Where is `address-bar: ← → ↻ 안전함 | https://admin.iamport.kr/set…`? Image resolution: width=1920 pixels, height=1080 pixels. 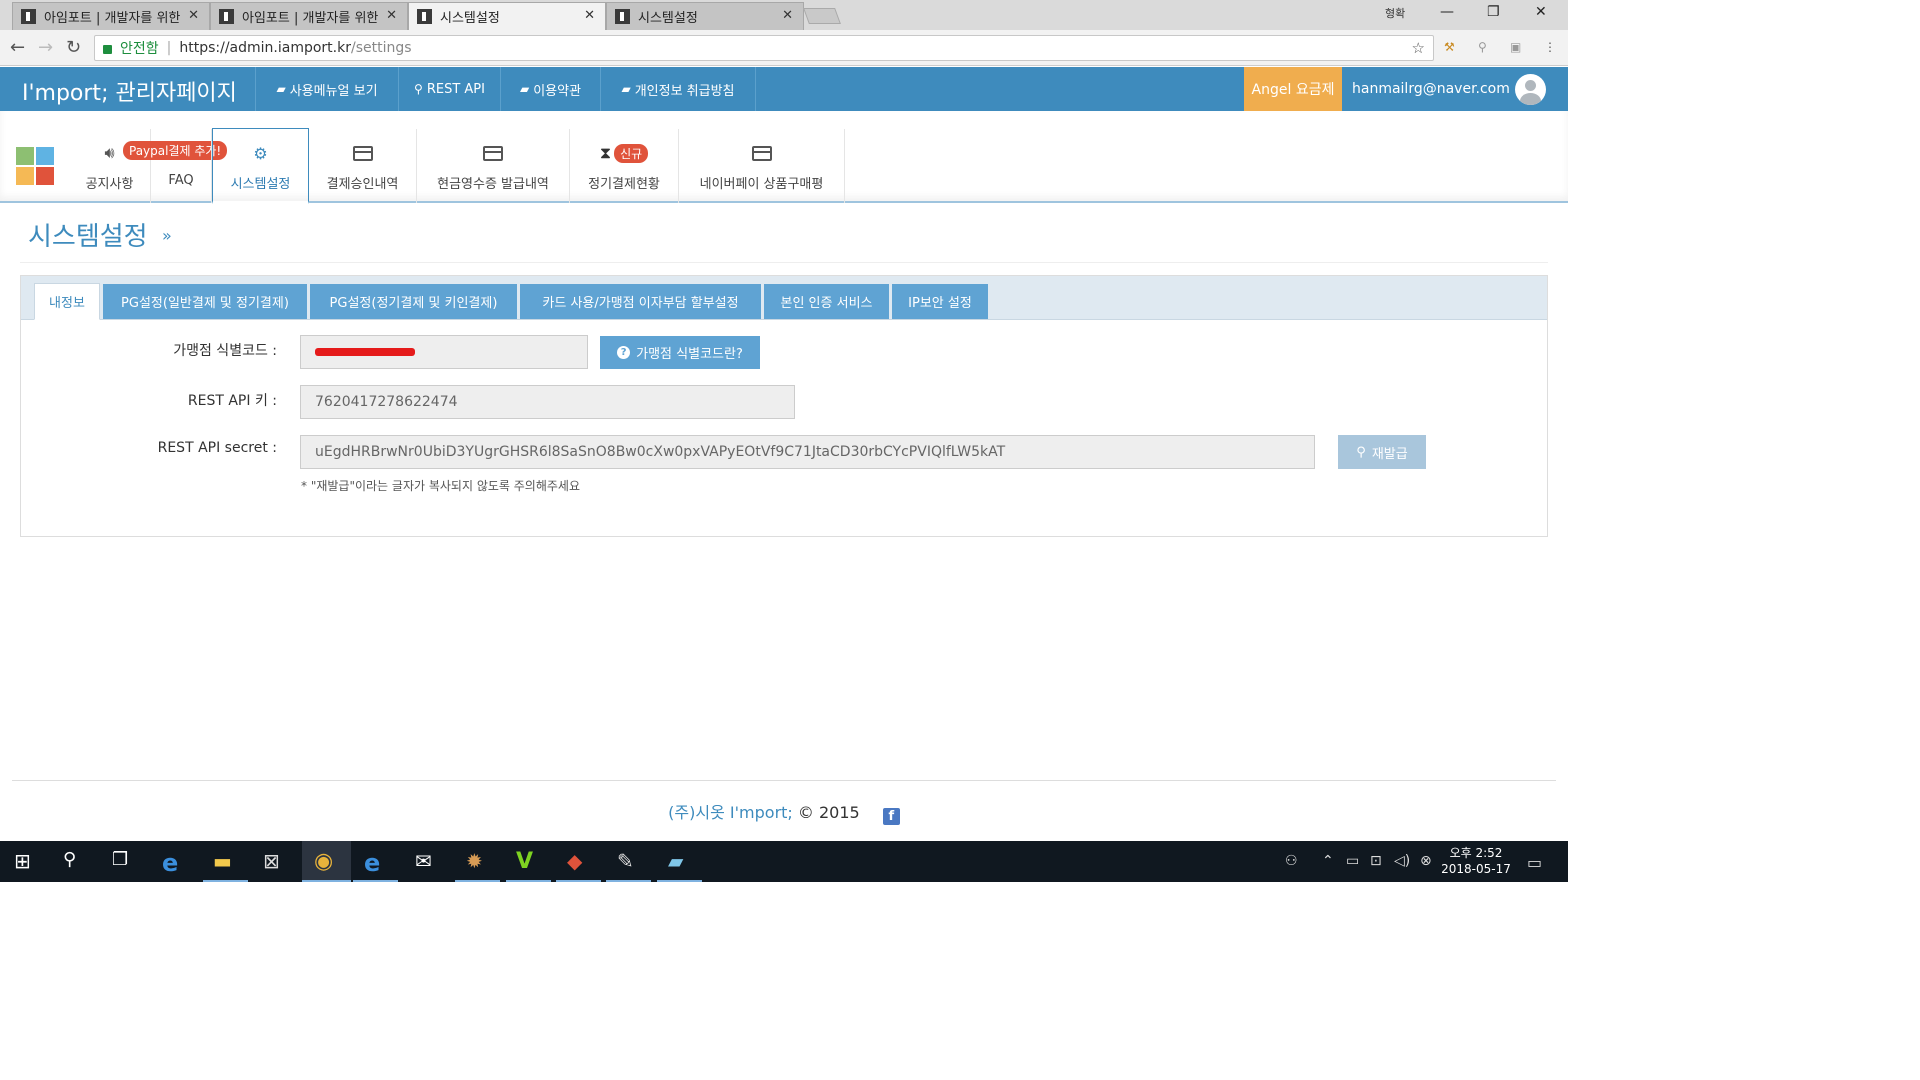 address-bar: ← → ↻ 안전함 | https://admin.iamport.kr/set… is located at coordinates (784, 48).